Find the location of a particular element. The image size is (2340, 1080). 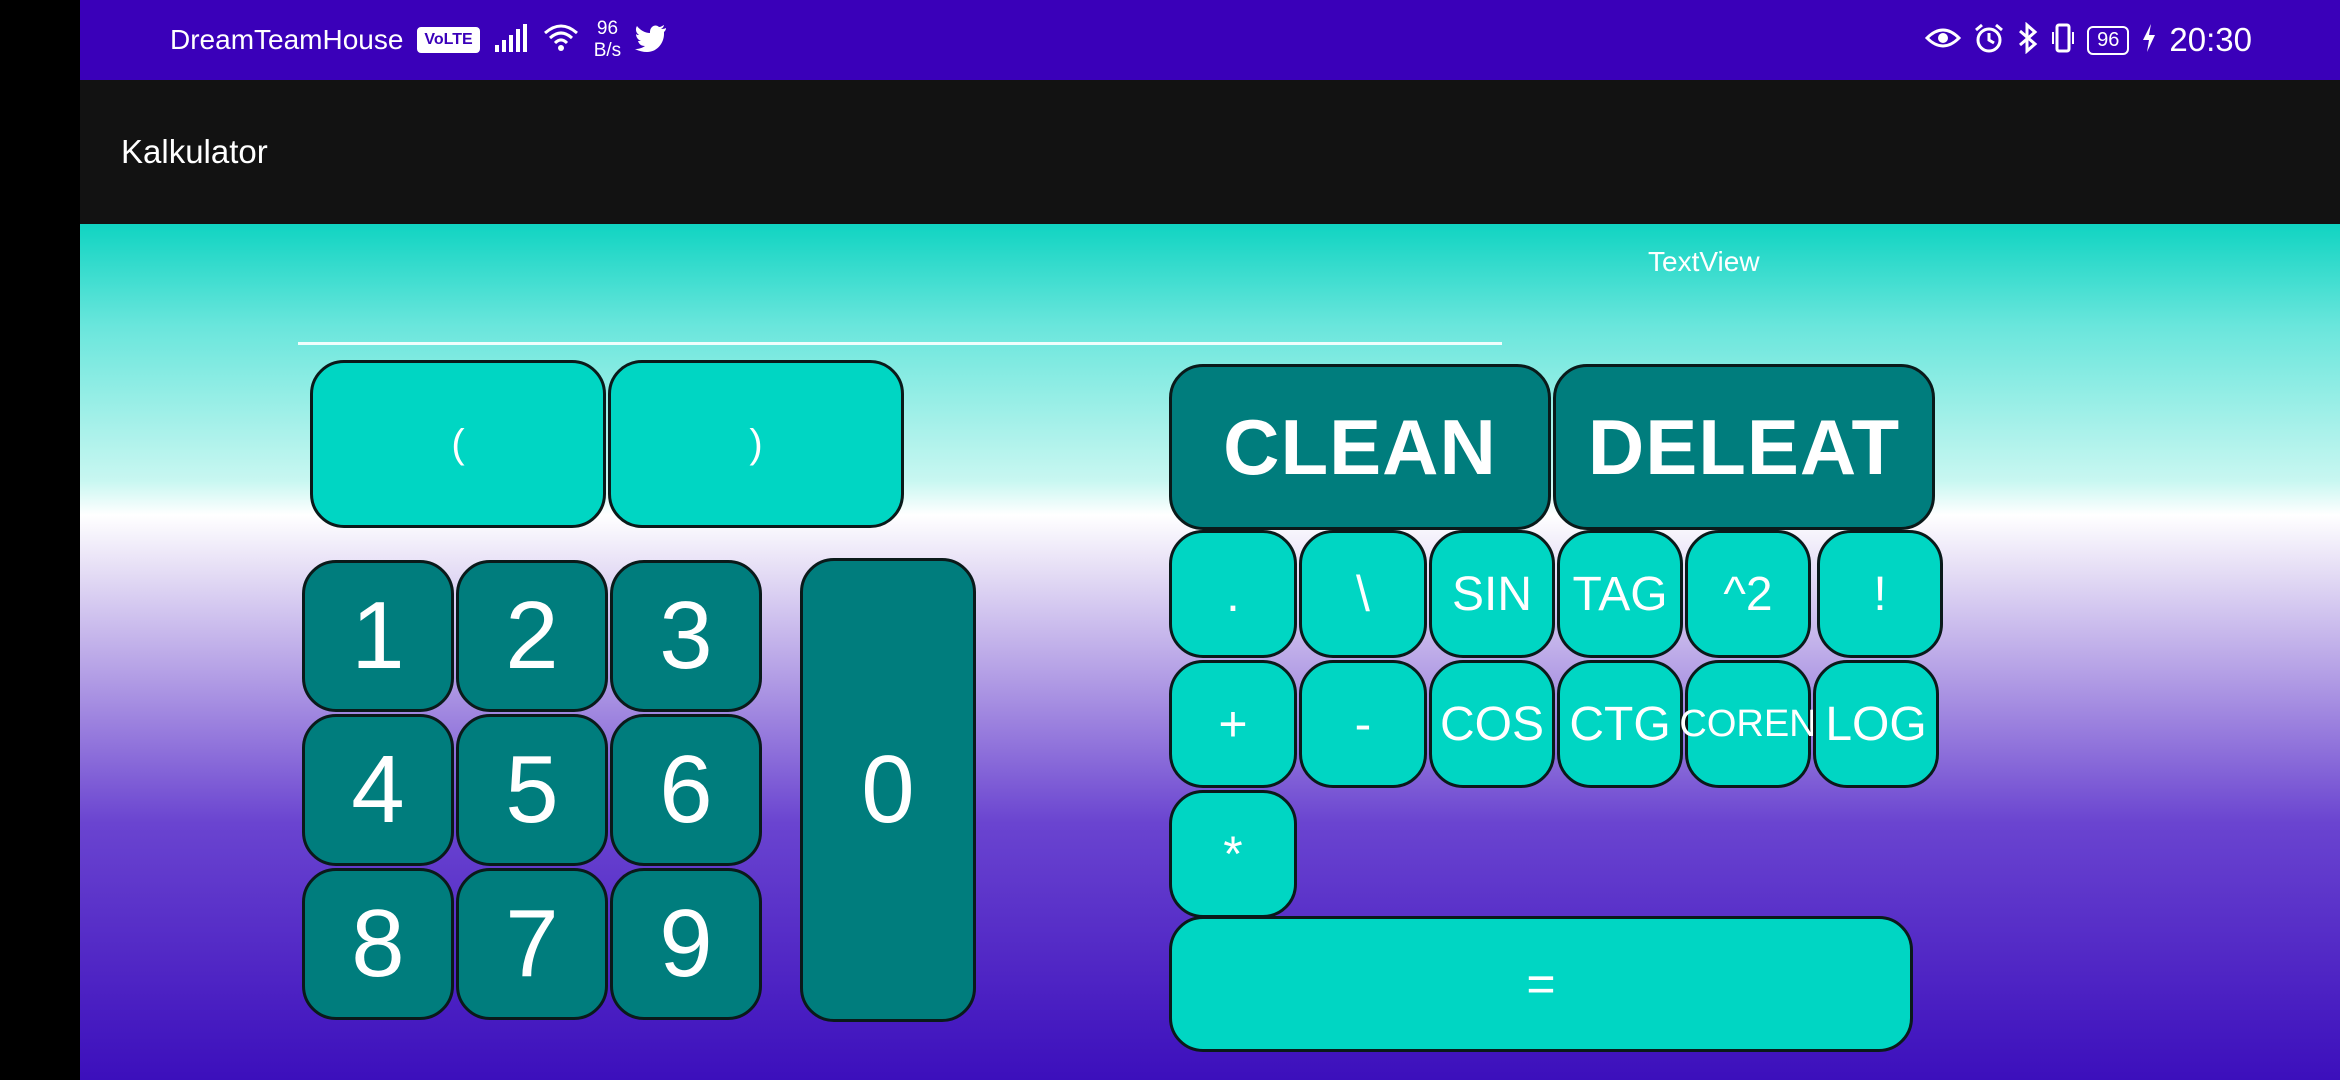

equals-button: = is located at coordinates (1541, 984).